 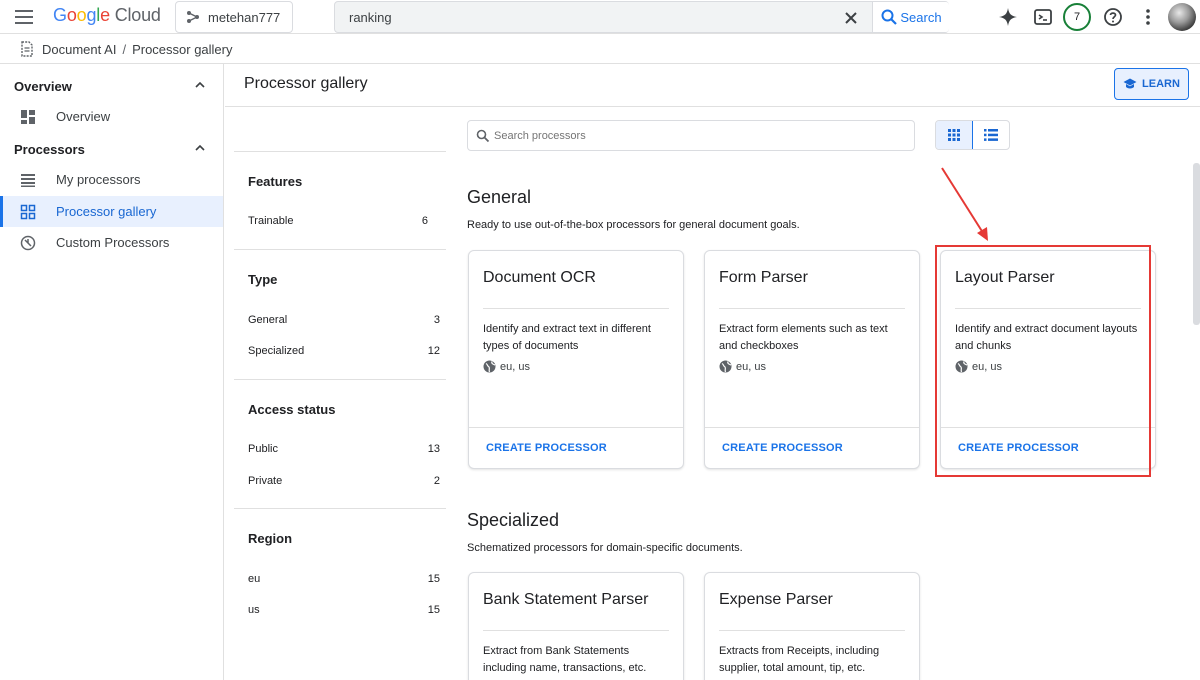 I want to click on filter-option-eu: eu 15, so click(x=344, y=579).